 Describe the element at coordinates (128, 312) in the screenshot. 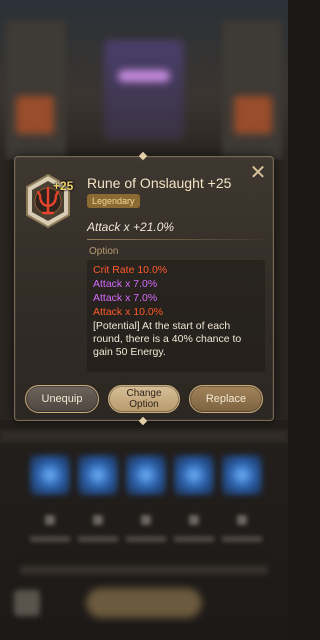

I see `option-line: Attack x 10.0%` at that location.